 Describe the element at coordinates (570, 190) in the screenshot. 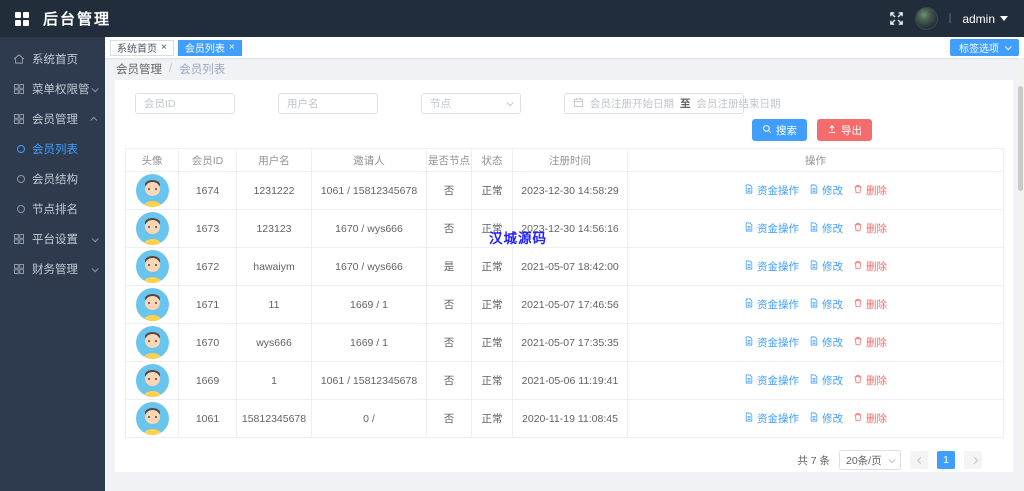

I see `cell-reg-time: 2023-12-30 14:58:29` at that location.